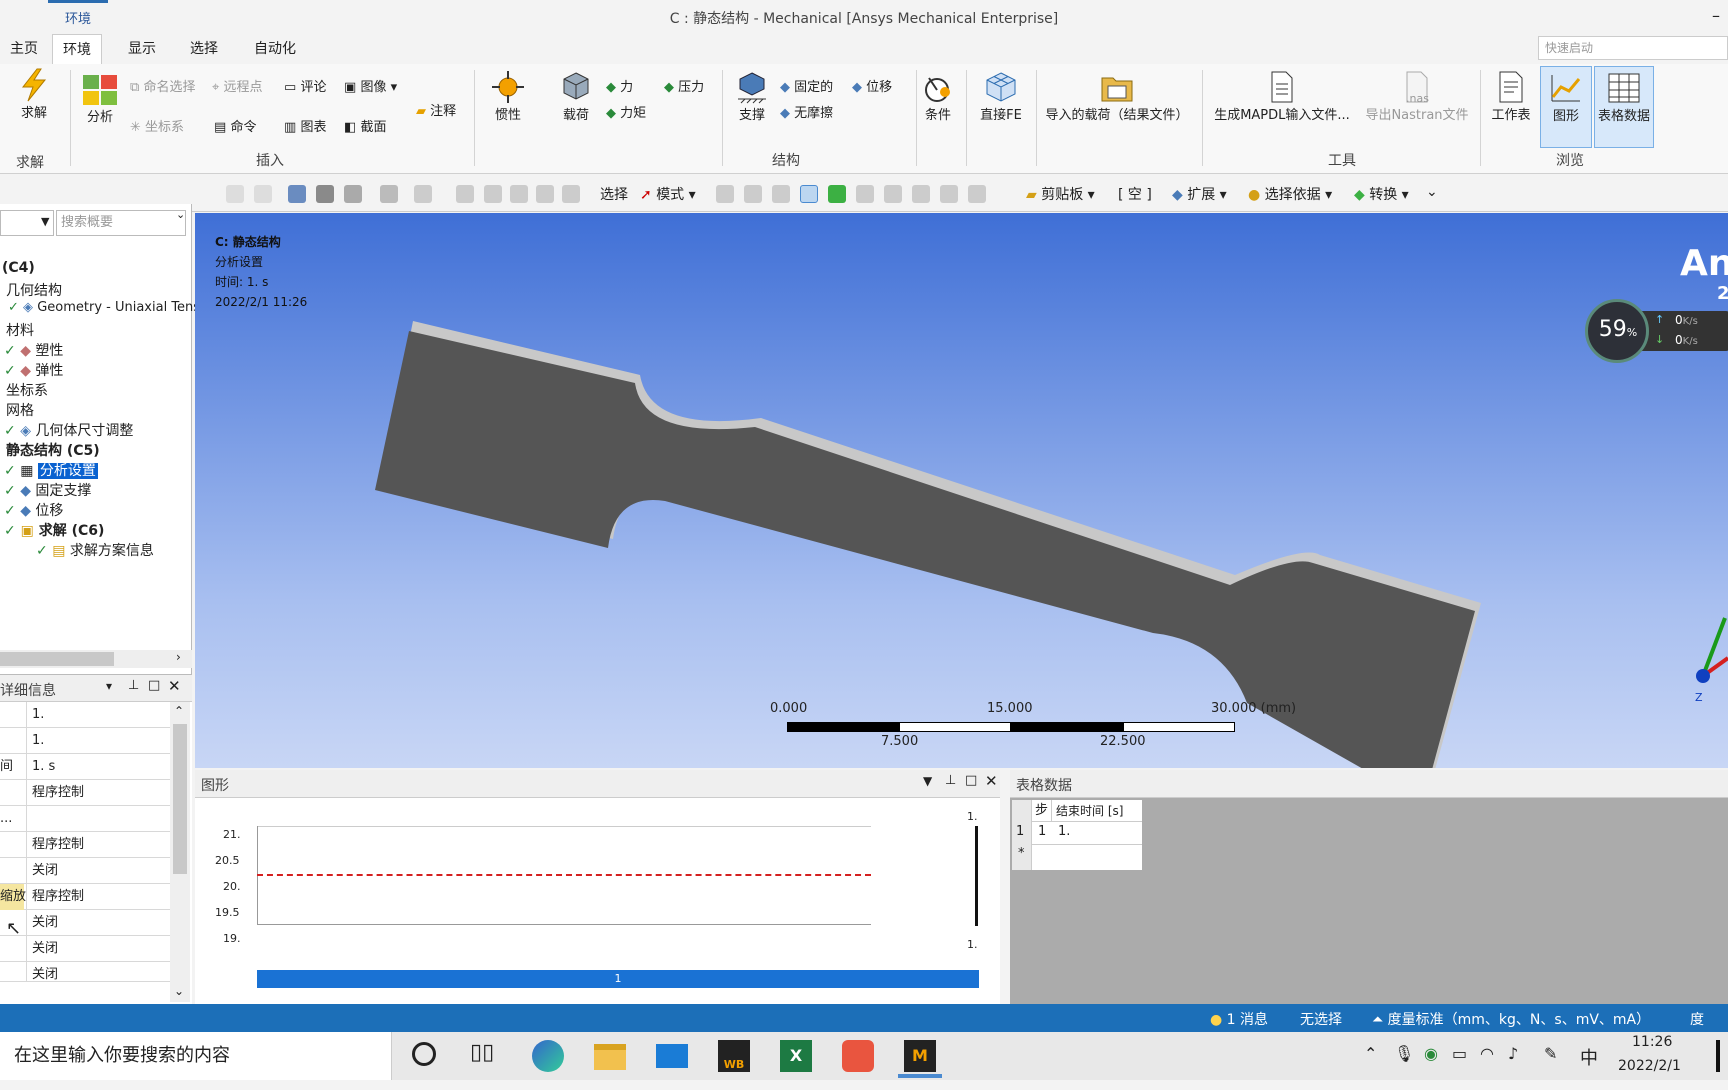 The width and height of the screenshot is (1728, 1090). Describe the element at coordinates (47, 490) in the screenshot. I see `tree-item-fixed-support: ✓ ◆ 固定支撑` at that location.